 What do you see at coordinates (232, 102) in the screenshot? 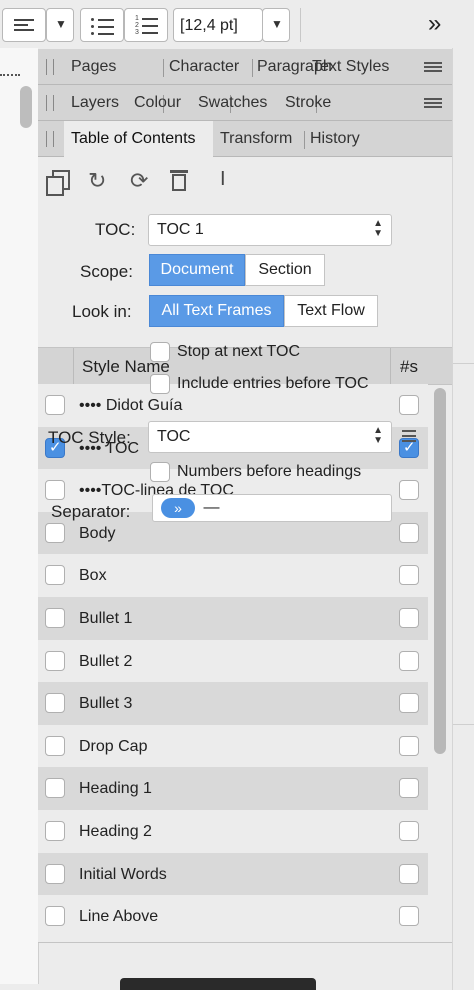
I see `tab-swatches: Swatches` at bounding box center [232, 102].